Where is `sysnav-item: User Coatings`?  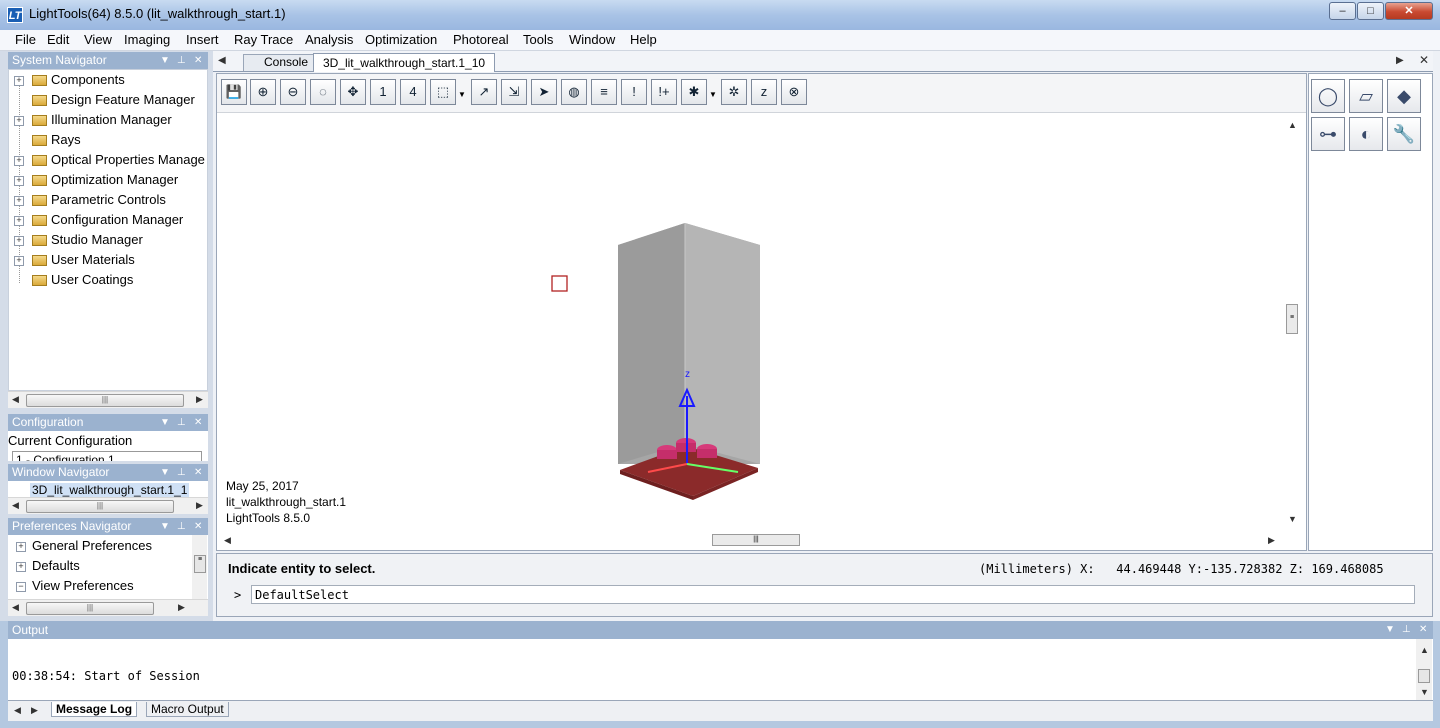
sysnav-item: User Coatings is located at coordinates (92, 279).